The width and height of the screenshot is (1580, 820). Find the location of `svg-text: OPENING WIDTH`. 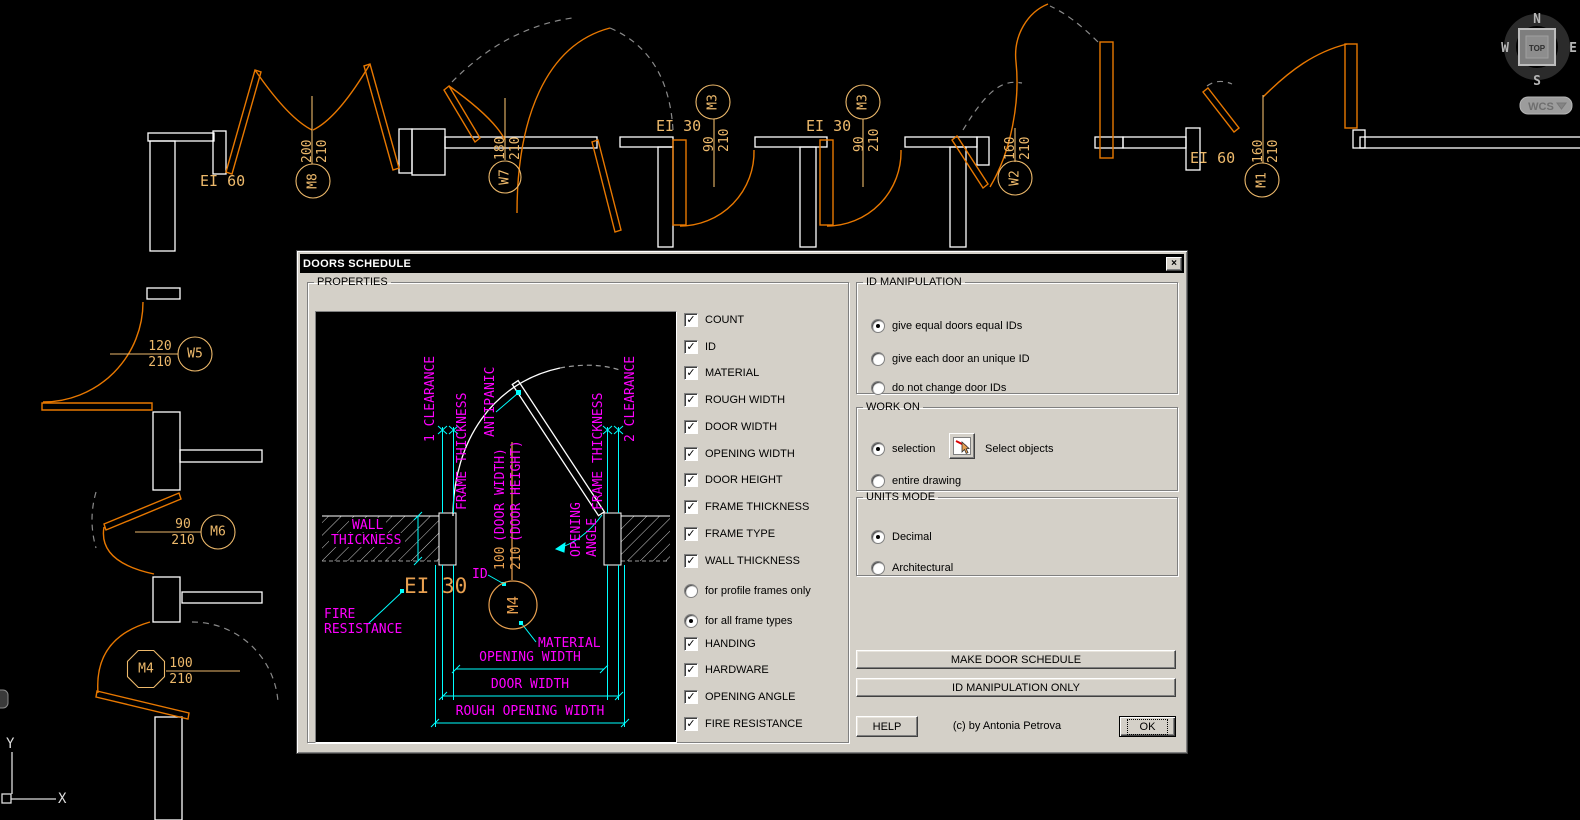

svg-text: OPENING WIDTH is located at coordinates (530, 657).